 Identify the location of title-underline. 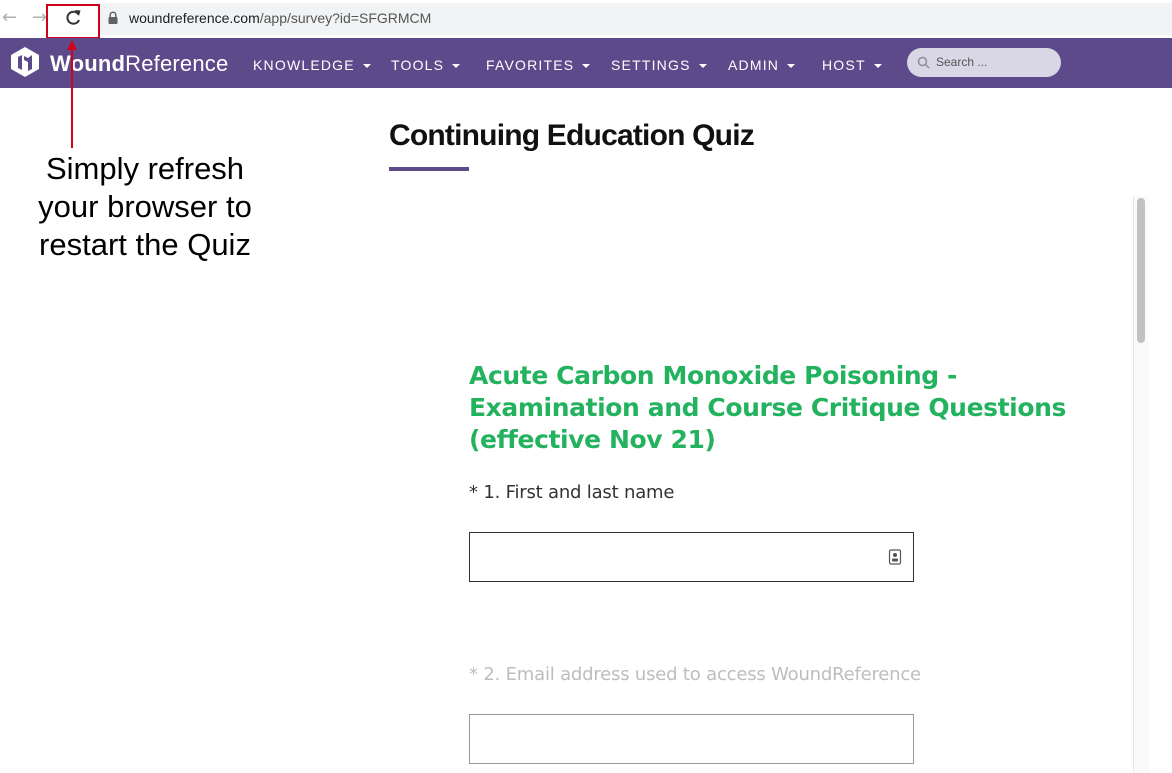
(429, 169).